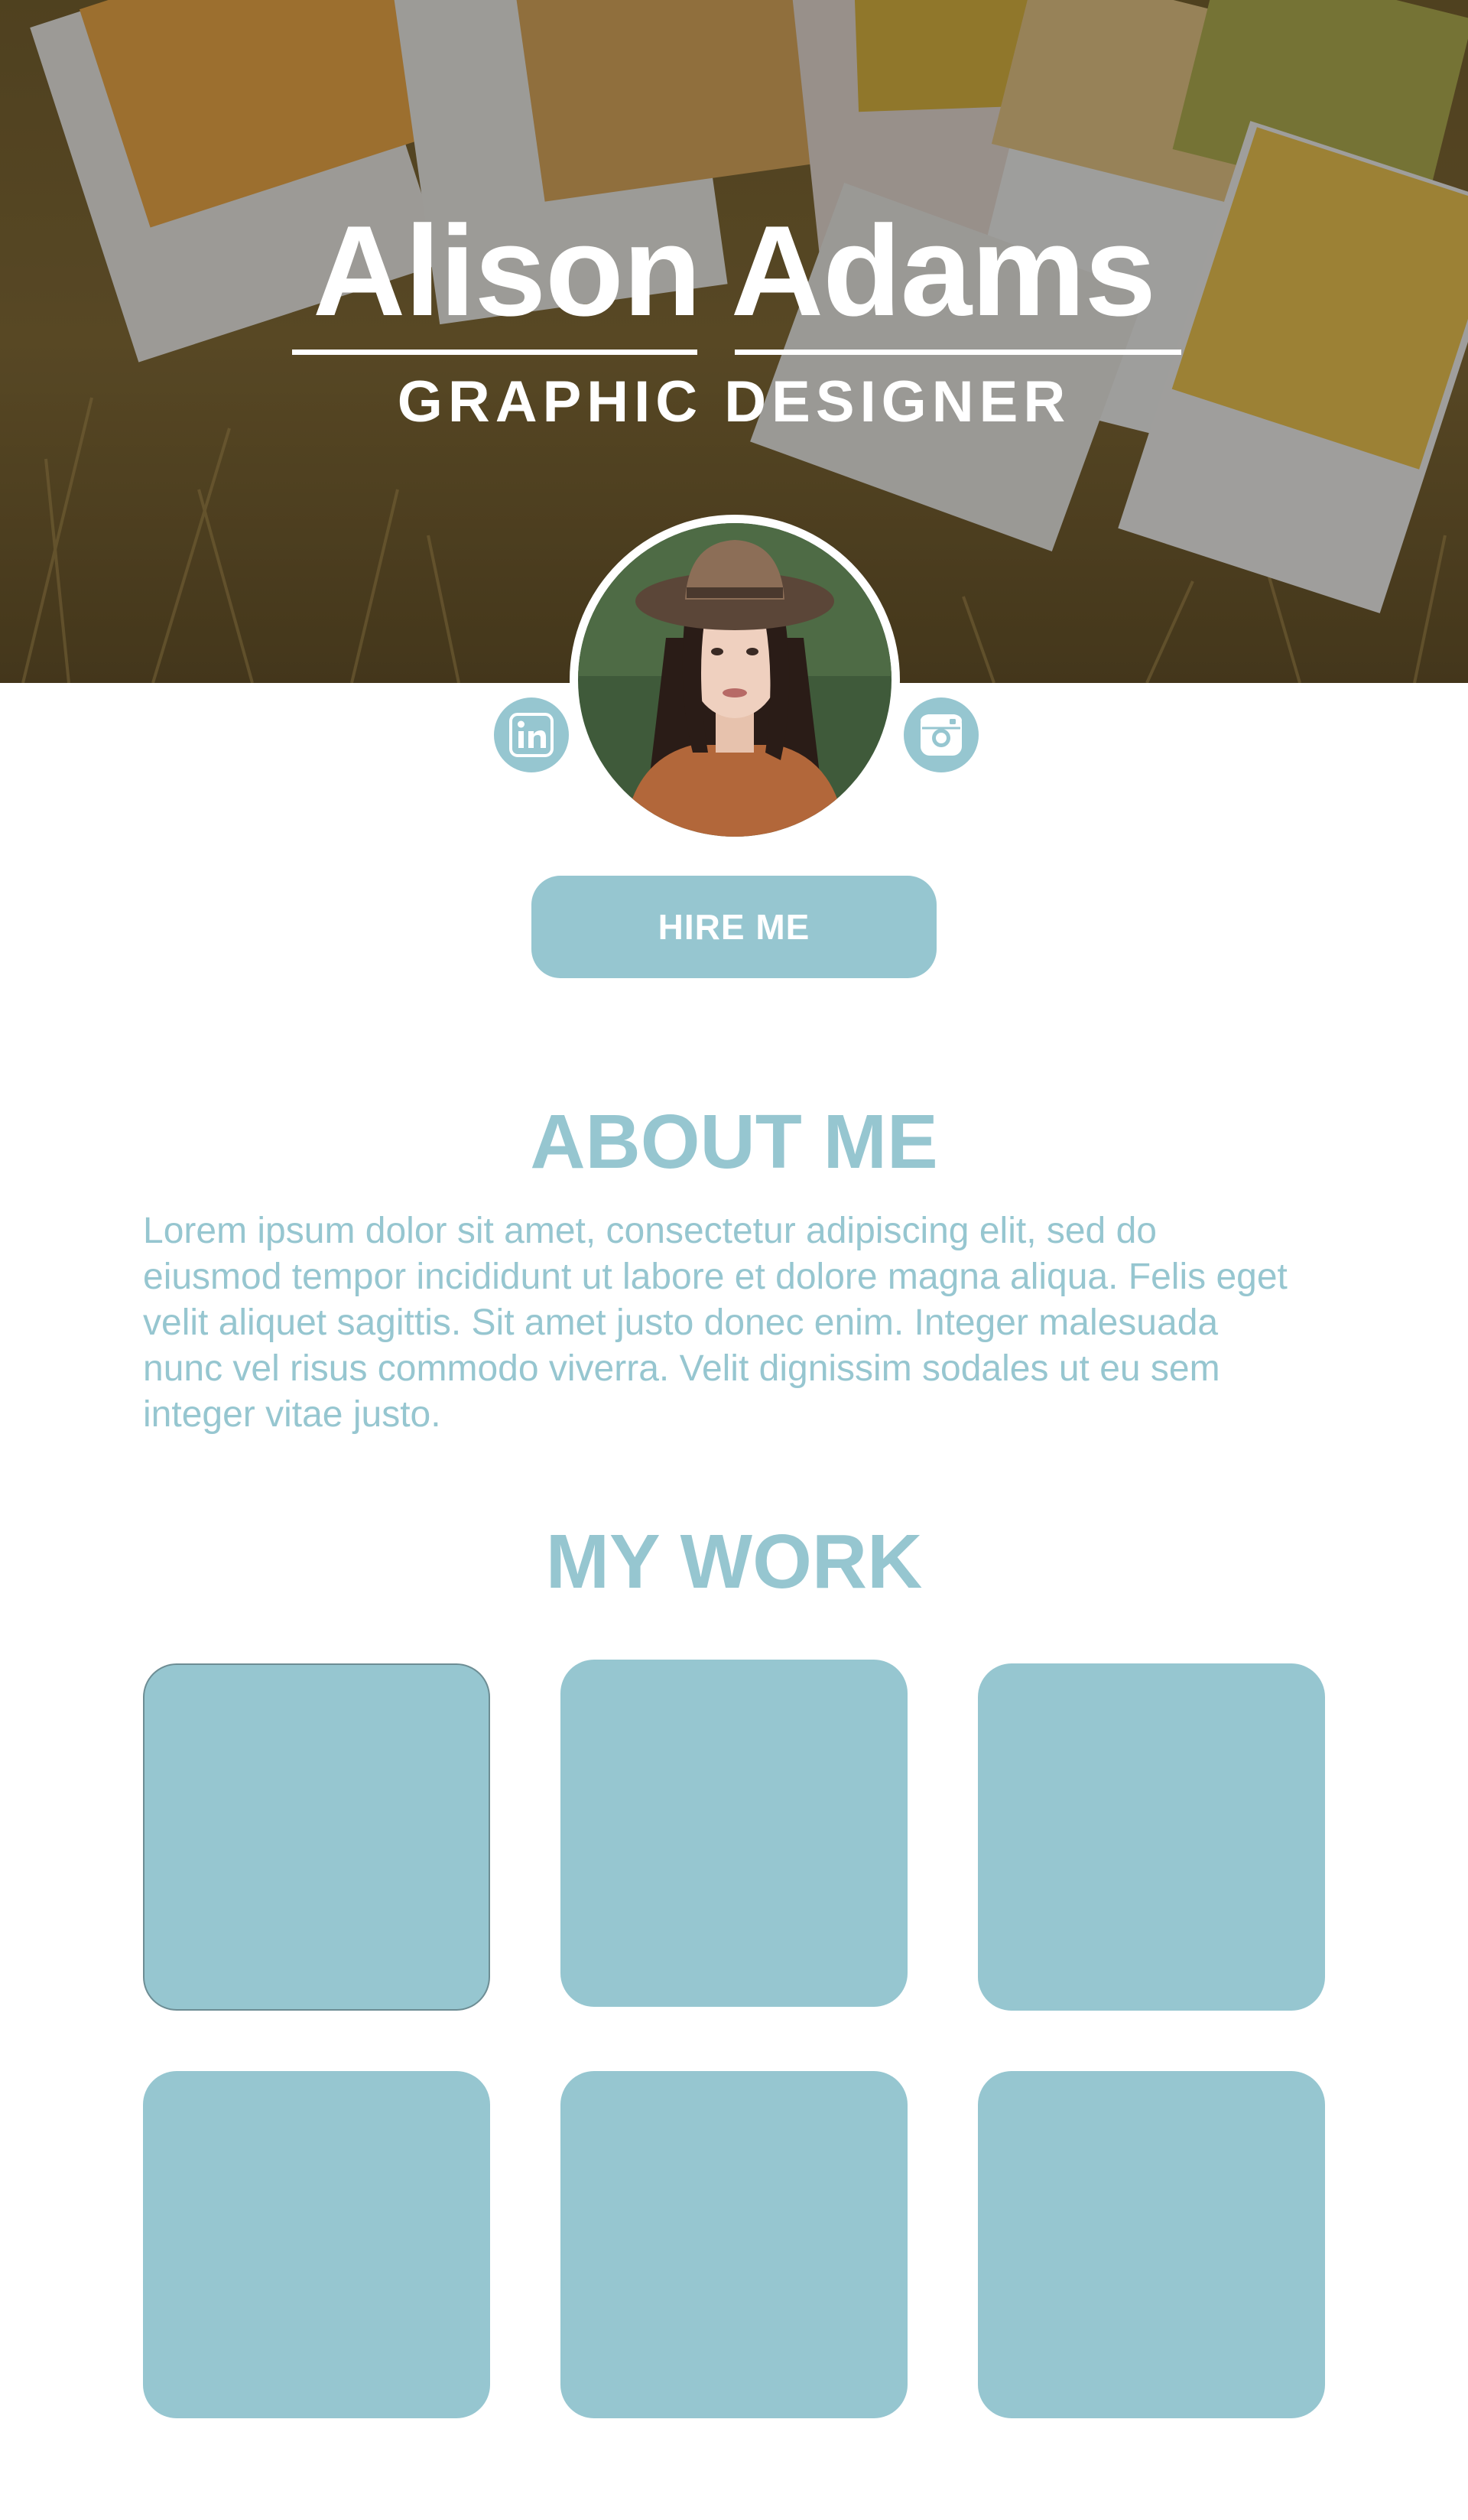 The width and height of the screenshot is (1468, 2520). I want to click on hero-role: GRAPHIC DESIGNER, so click(734, 401).